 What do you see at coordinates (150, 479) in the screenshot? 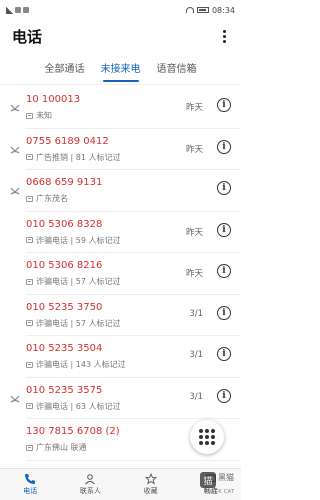
I see `star-icon` at bounding box center [150, 479].